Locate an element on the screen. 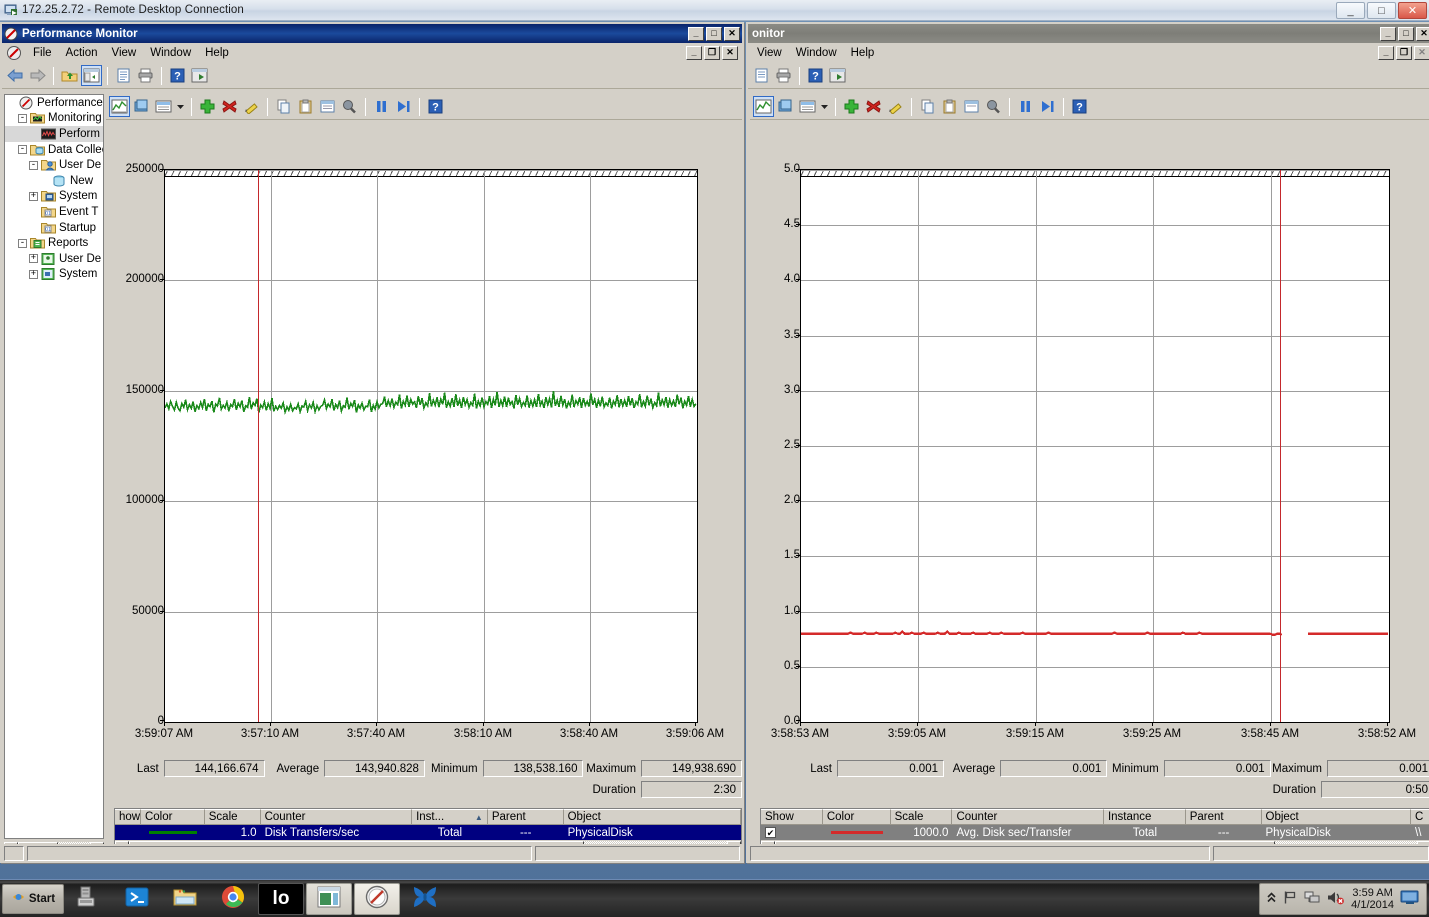  menu-view: View is located at coordinates (124, 53).